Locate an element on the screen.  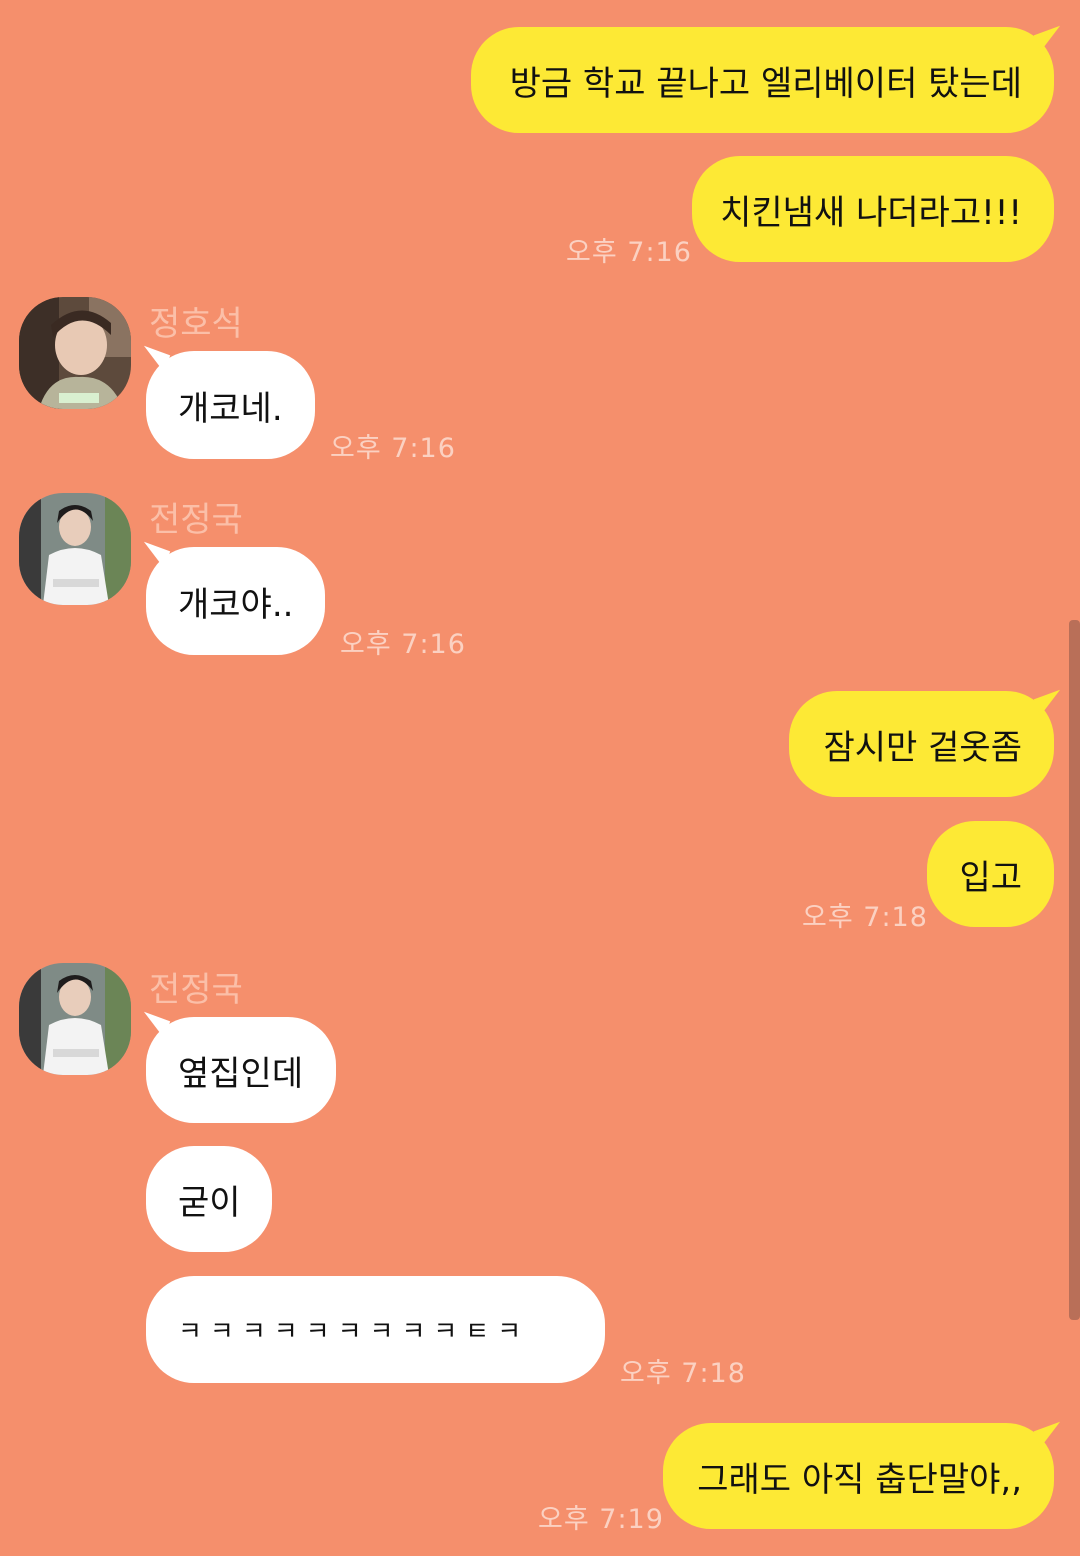
sent-message-bubble: 입고 is located at coordinates (990, 874).